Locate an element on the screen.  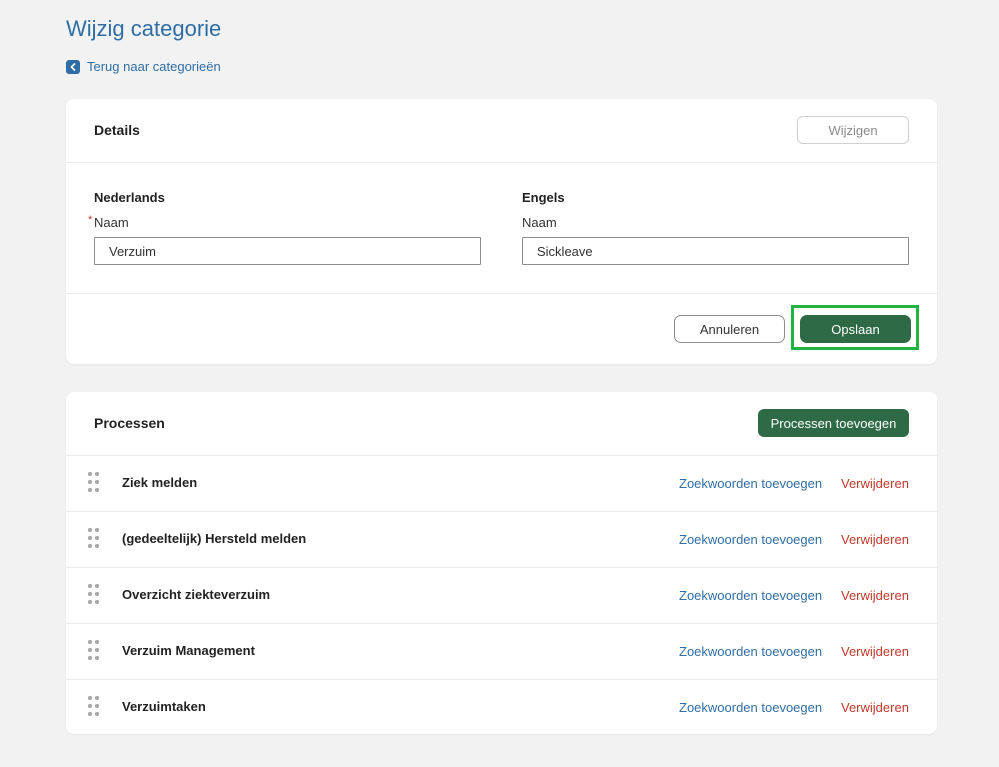
processes-title: Processen is located at coordinates (129, 423).